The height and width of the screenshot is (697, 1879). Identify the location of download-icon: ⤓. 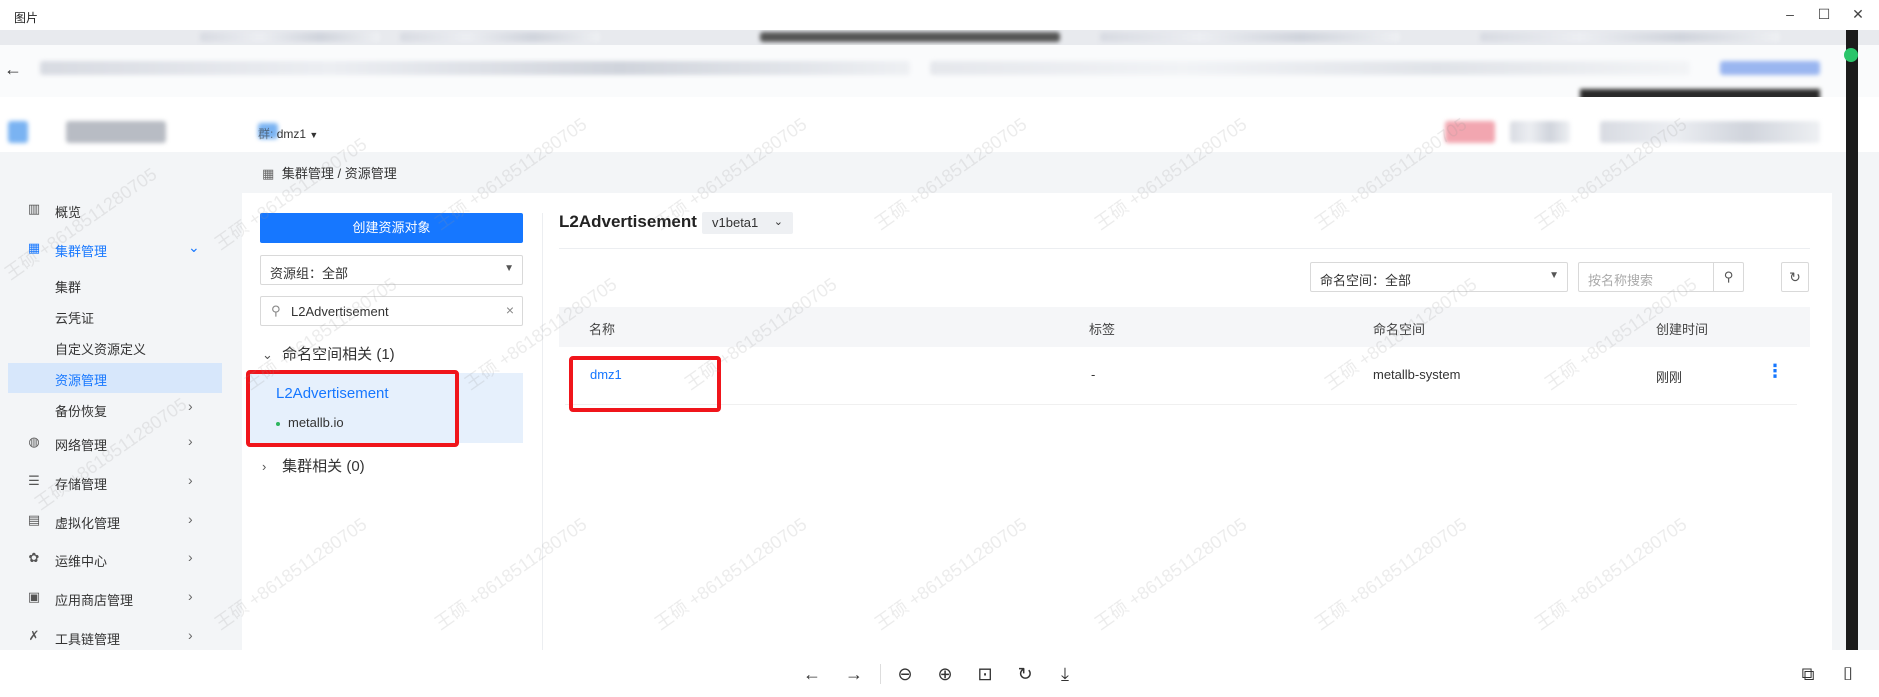
(1065, 674).